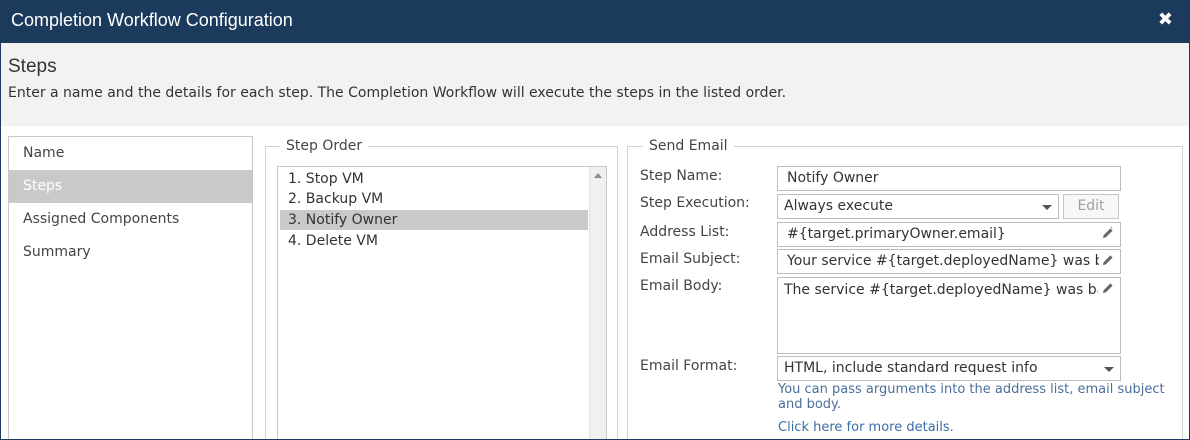  What do you see at coordinates (685, 232) in the screenshot?
I see `address-list-label: Address List:` at bounding box center [685, 232].